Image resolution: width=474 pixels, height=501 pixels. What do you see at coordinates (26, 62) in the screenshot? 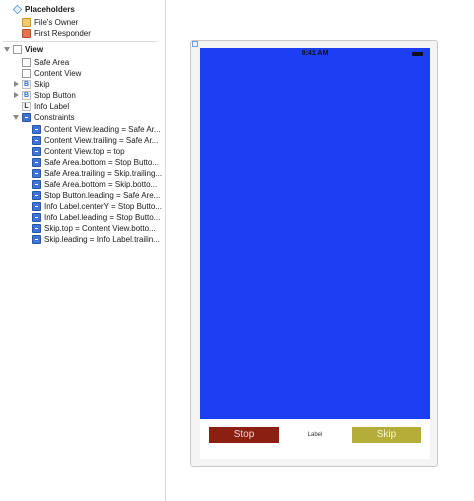
I see `safe-area-icon` at bounding box center [26, 62].